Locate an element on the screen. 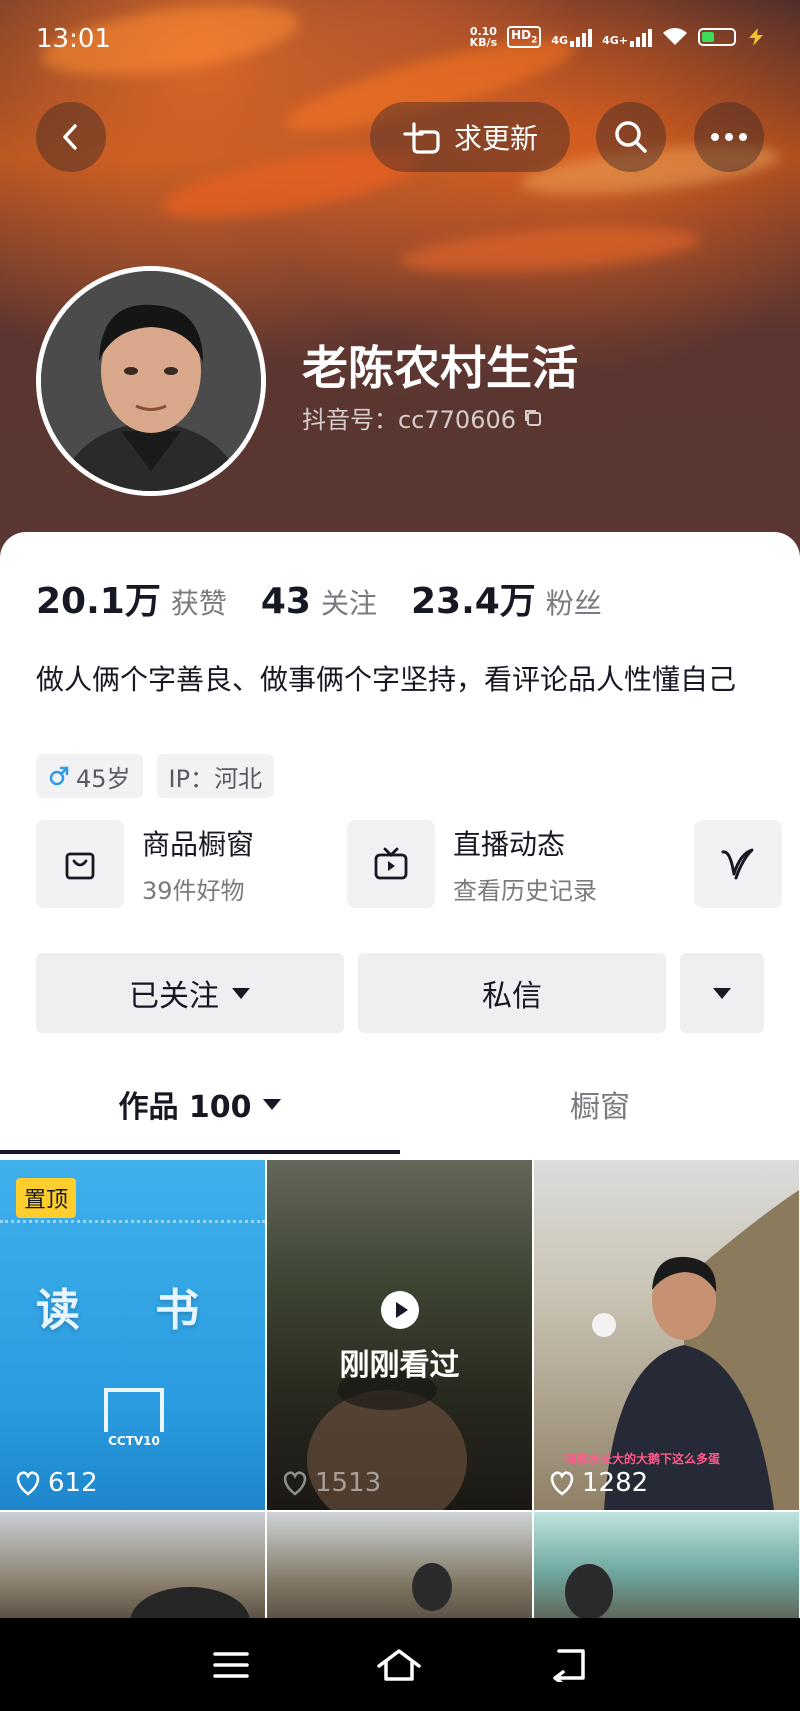 The image size is (800, 1711). stat-likes: 20.1万 获赞 is located at coordinates (131, 598).